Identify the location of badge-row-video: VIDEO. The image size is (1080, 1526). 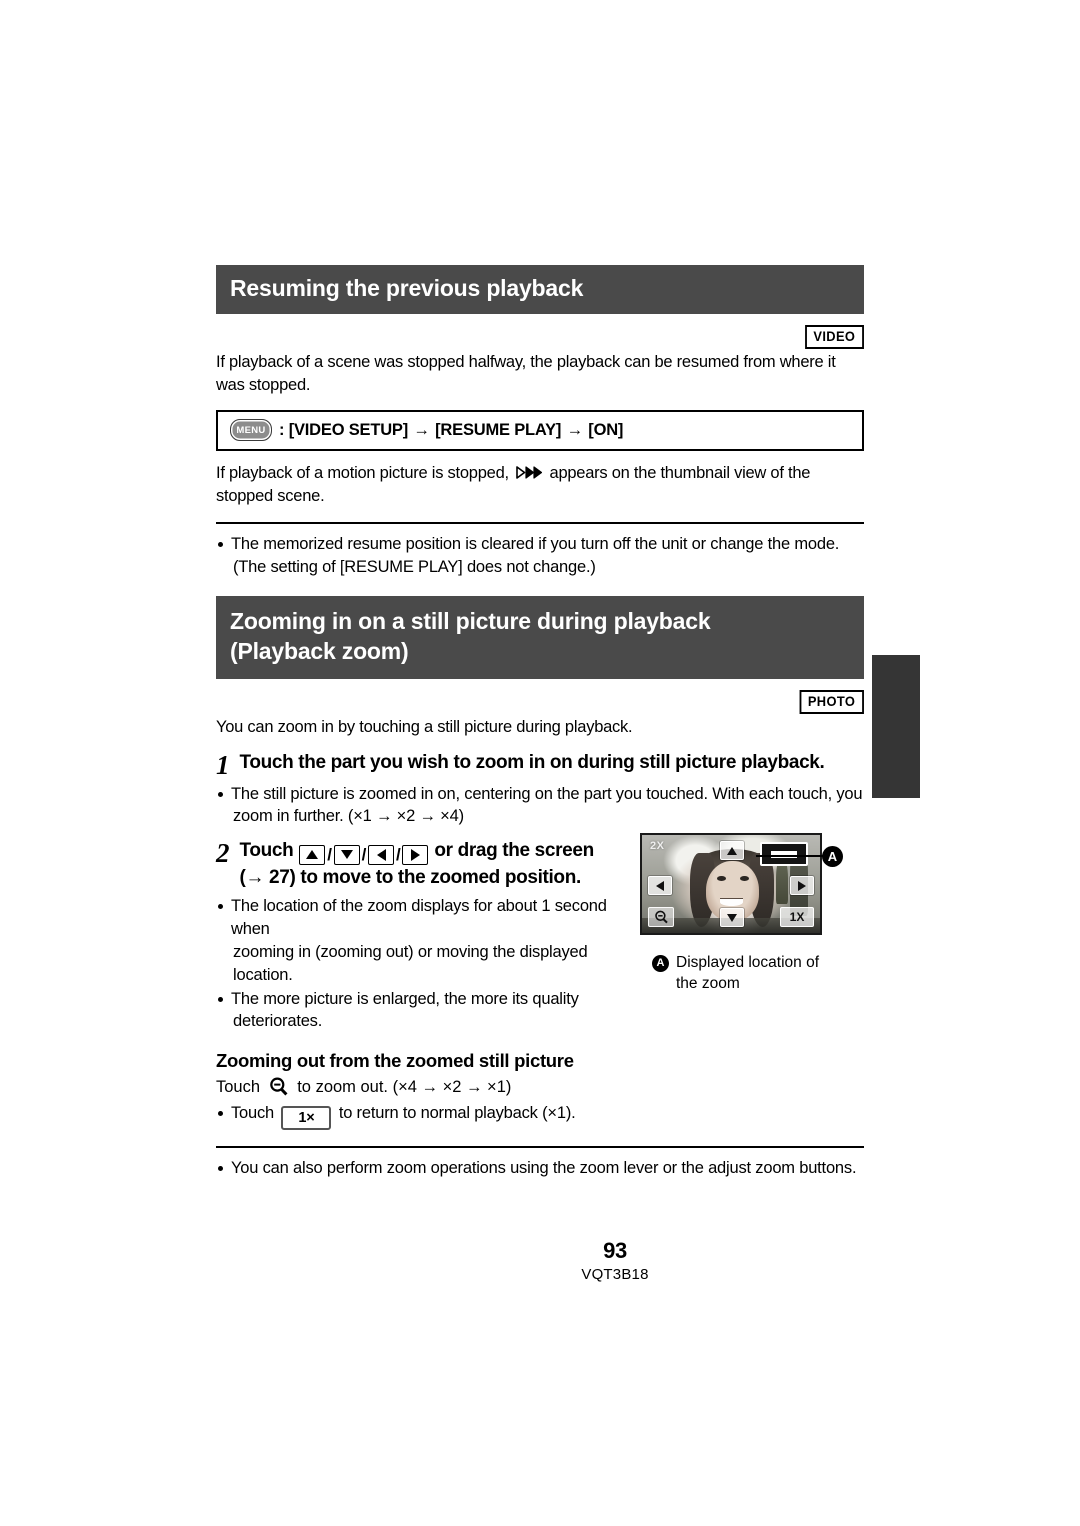
(540, 337).